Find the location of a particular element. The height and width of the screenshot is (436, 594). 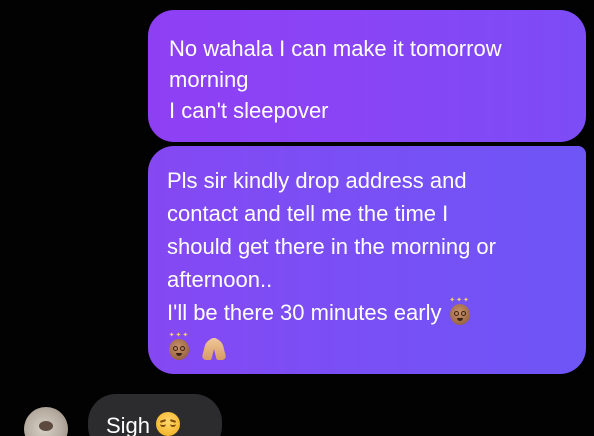

message-text: Sigh is located at coordinates (128, 424).